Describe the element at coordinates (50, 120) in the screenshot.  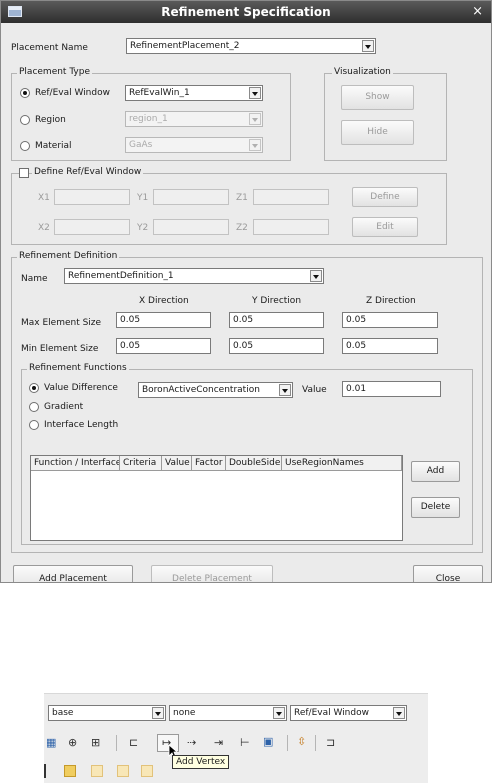
I see `region-label: Region` at that location.